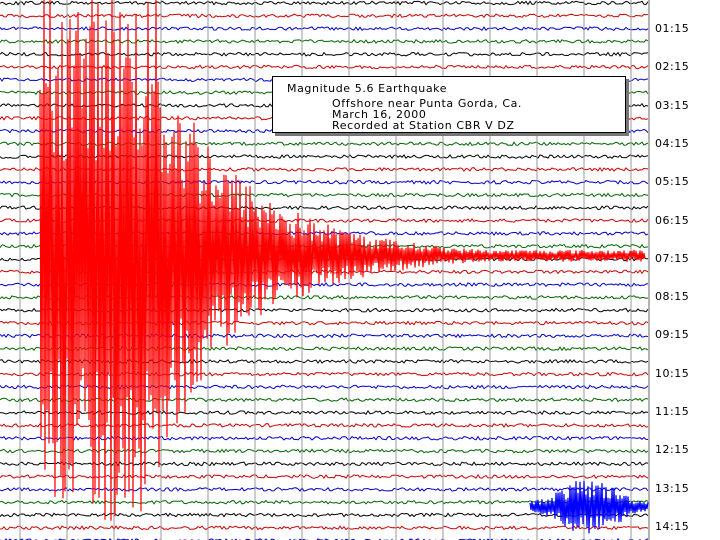 The image size is (720, 540). What do you see at coordinates (672, 450) in the screenshot?
I see `hour-label: 12:15` at bounding box center [672, 450].